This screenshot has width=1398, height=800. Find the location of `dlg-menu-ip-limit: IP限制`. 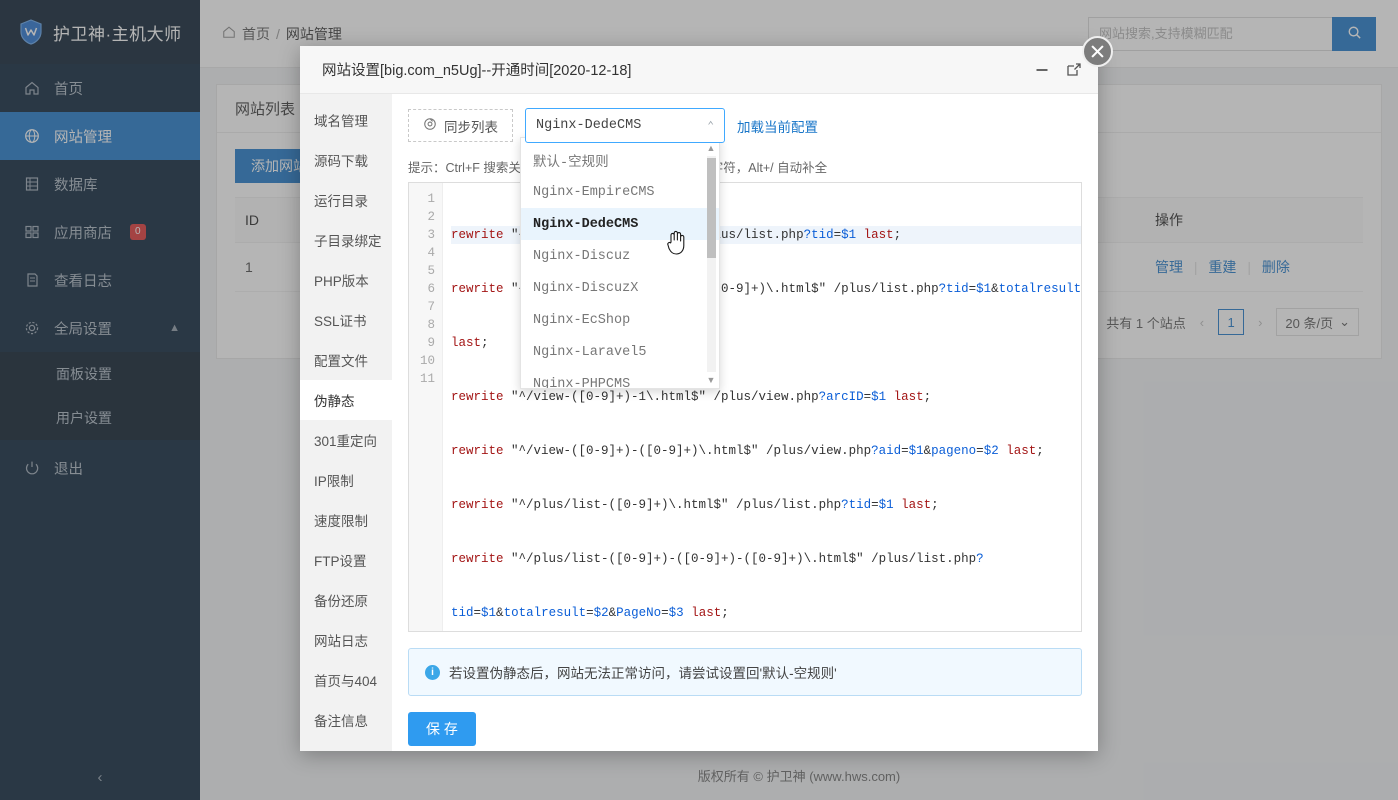

dlg-menu-ip-limit: IP限制 is located at coordinates (346, 480).